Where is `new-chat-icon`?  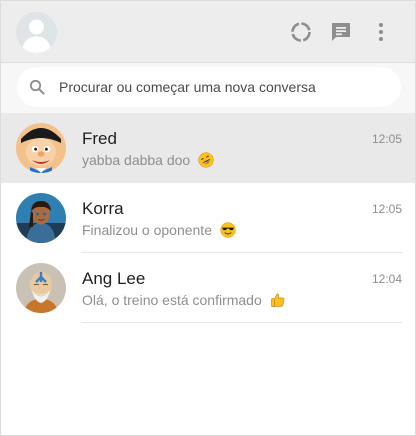
new-chat-icon is located at coordinates (341, 32).